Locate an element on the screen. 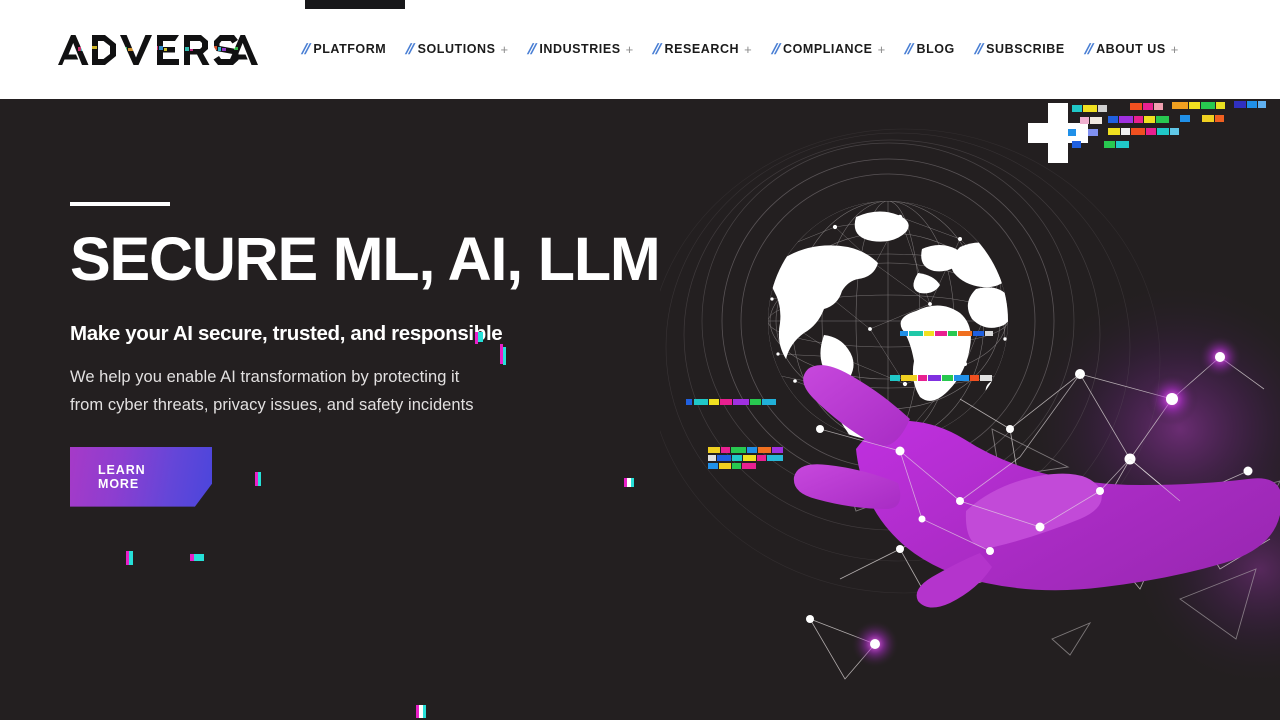 The image size is (1280, 720). learn-more-button: LEARN MORE is located at coordinates (141, 476).